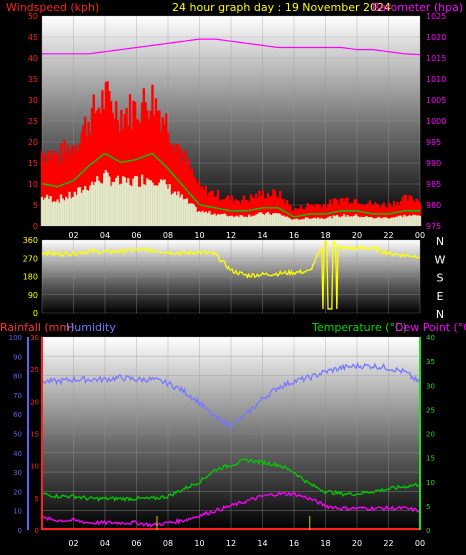 This screenshot has height=555, width=466. I want to click on humidity-tick-label: 40, so click(17, 454).